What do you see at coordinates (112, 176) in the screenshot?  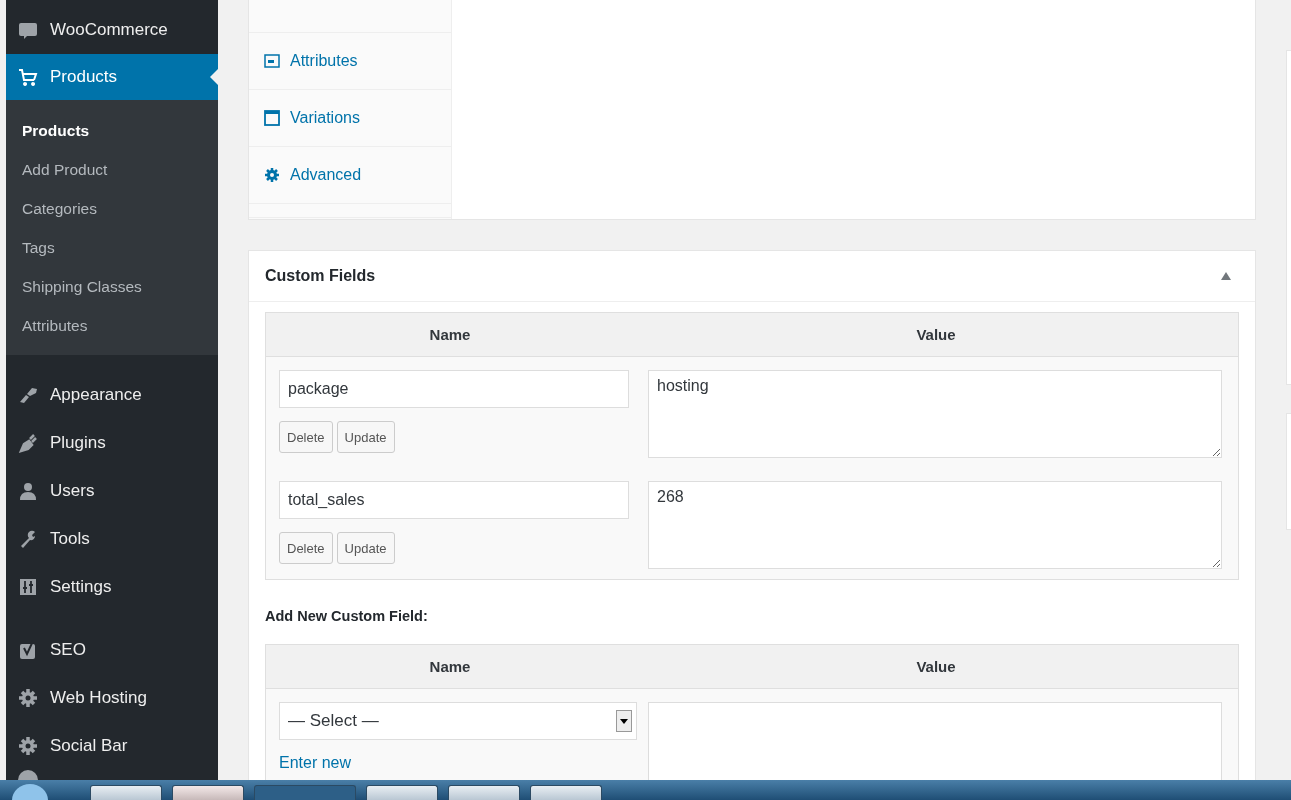 I see `submenu-item: Add Product` at bounding box center [112, 176].